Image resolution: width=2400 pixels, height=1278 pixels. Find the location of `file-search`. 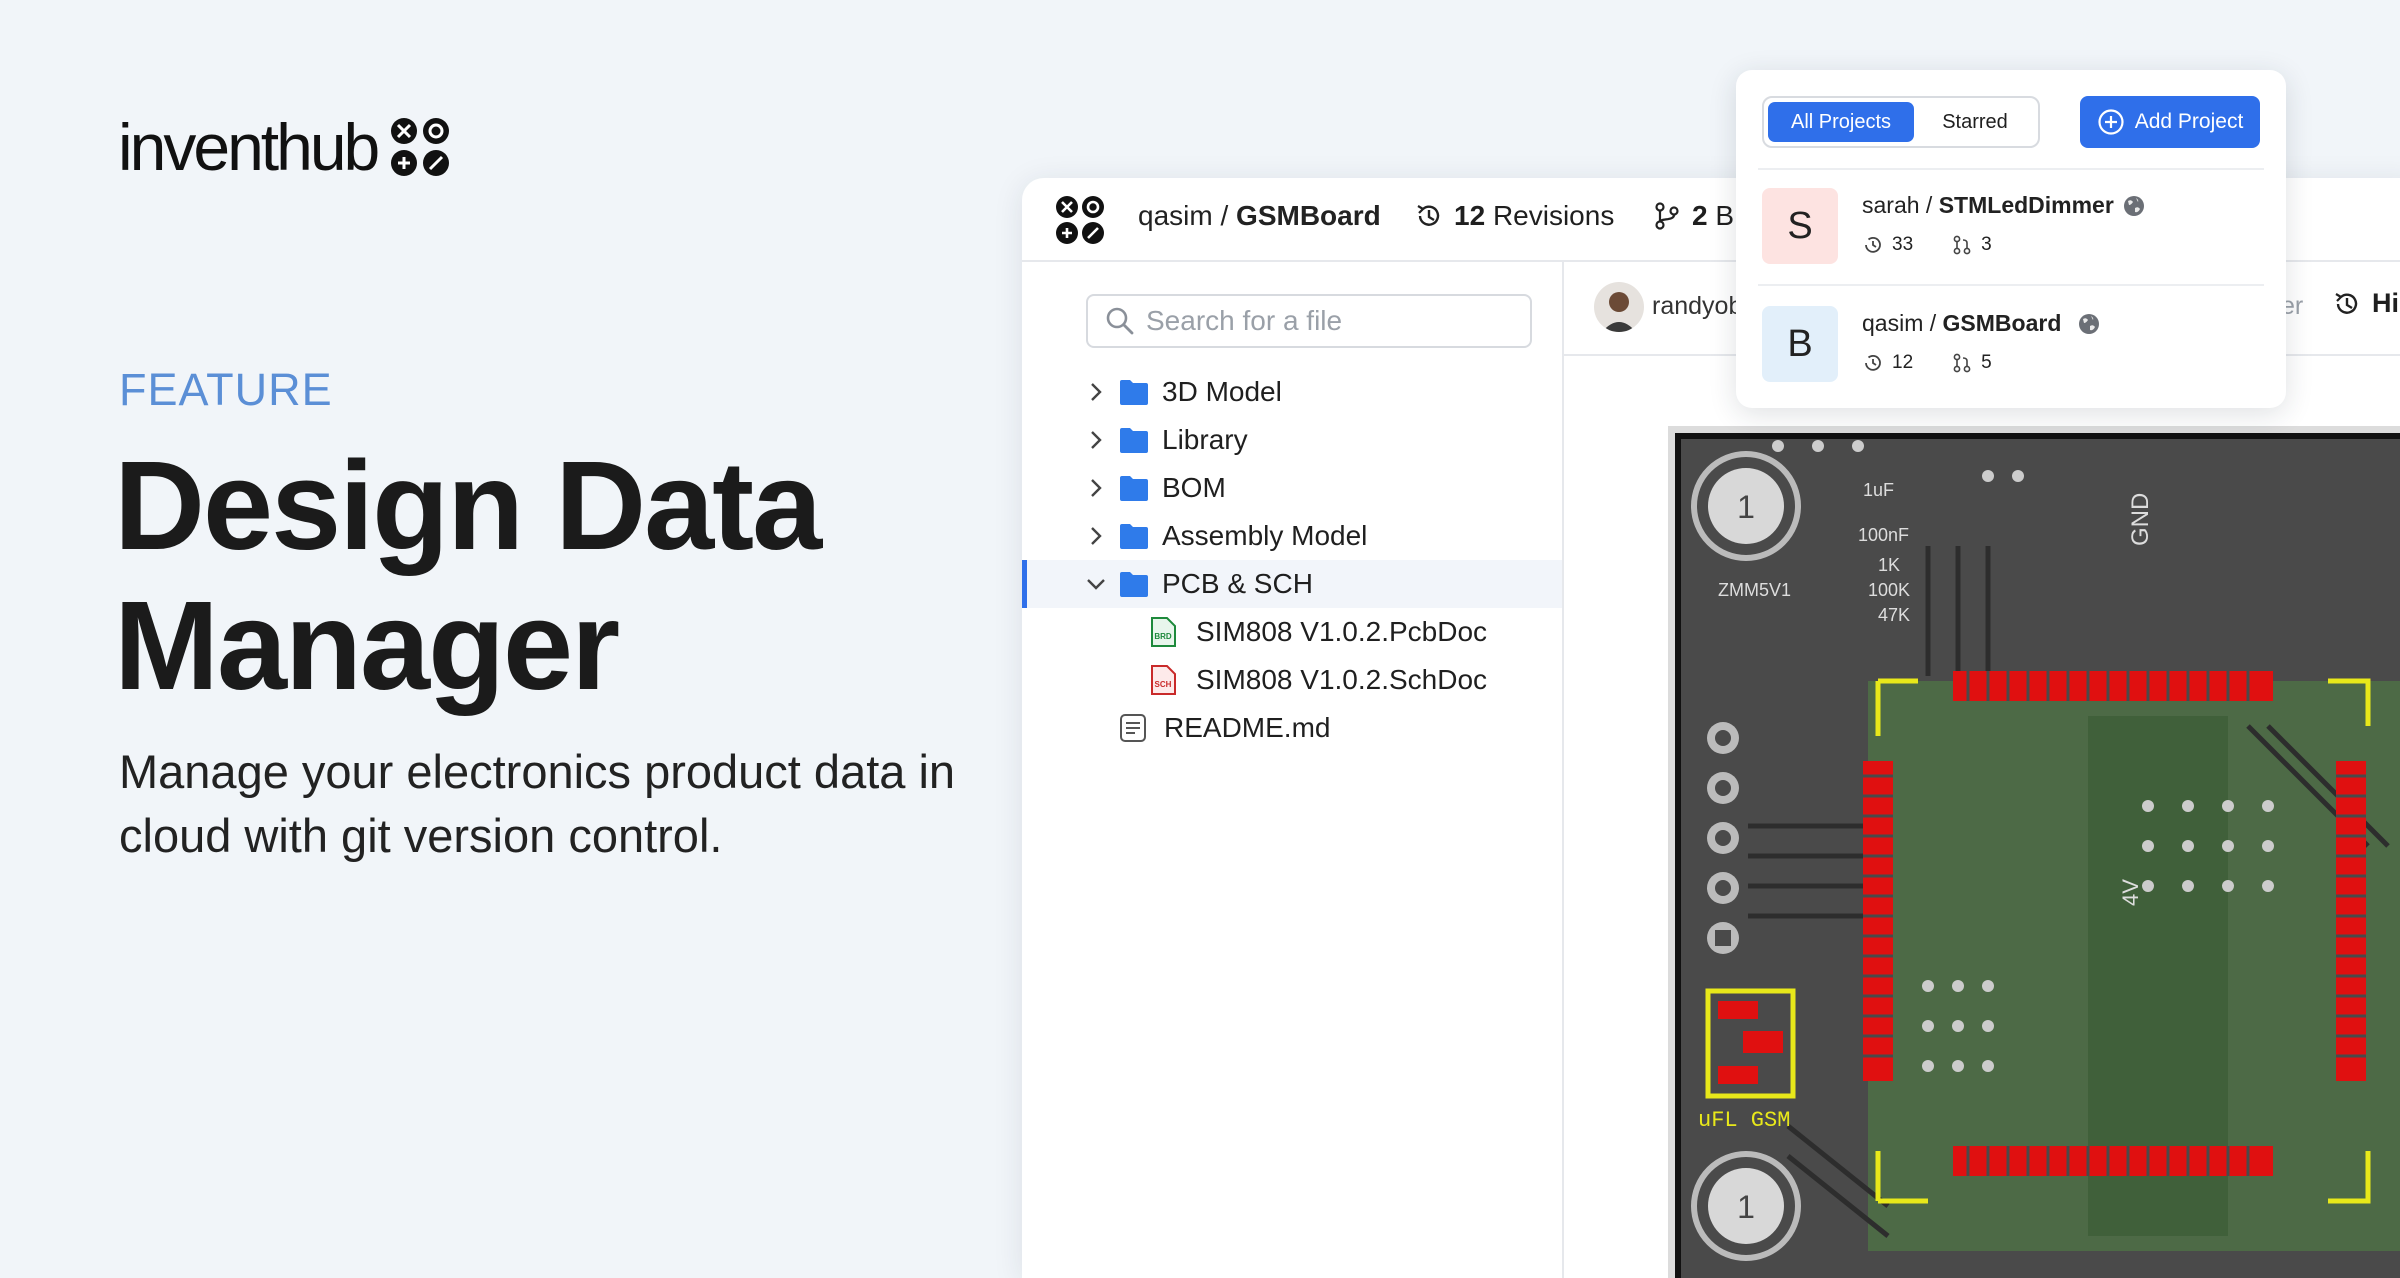

file-search is located at coordinates (1309, 321).